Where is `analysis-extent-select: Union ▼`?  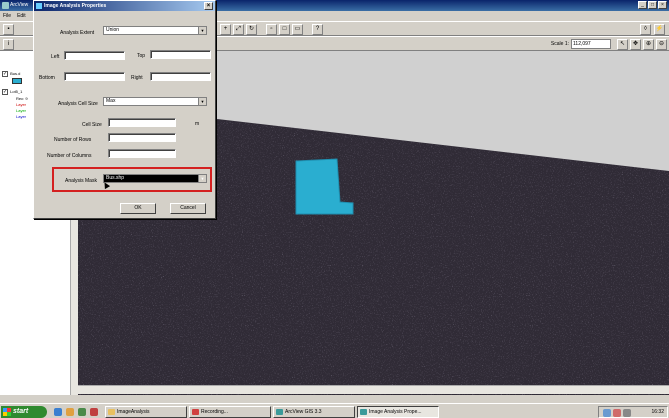
analysis-extent-select: Union ▼ is located at coordinates (155, 30).